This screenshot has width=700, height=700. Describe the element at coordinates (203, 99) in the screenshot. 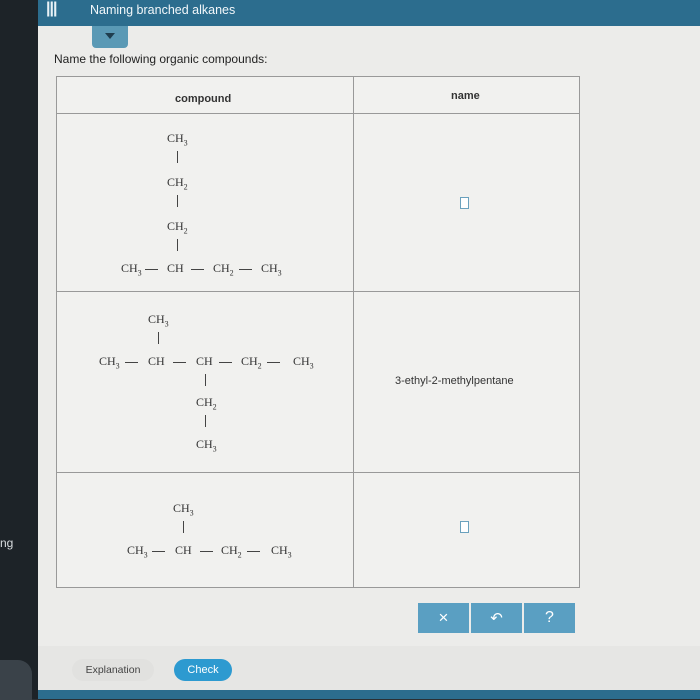

I see `header-compound: compound` at that location.